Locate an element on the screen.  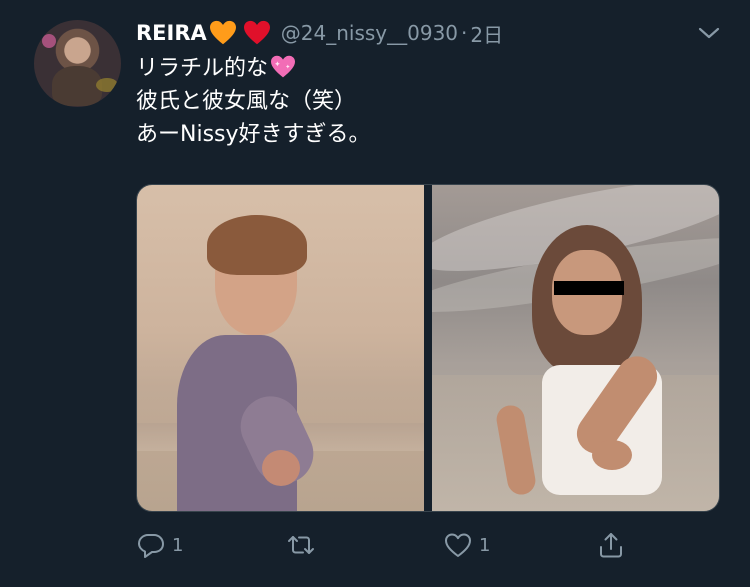
share-icon is located at coordinates (611, 545).